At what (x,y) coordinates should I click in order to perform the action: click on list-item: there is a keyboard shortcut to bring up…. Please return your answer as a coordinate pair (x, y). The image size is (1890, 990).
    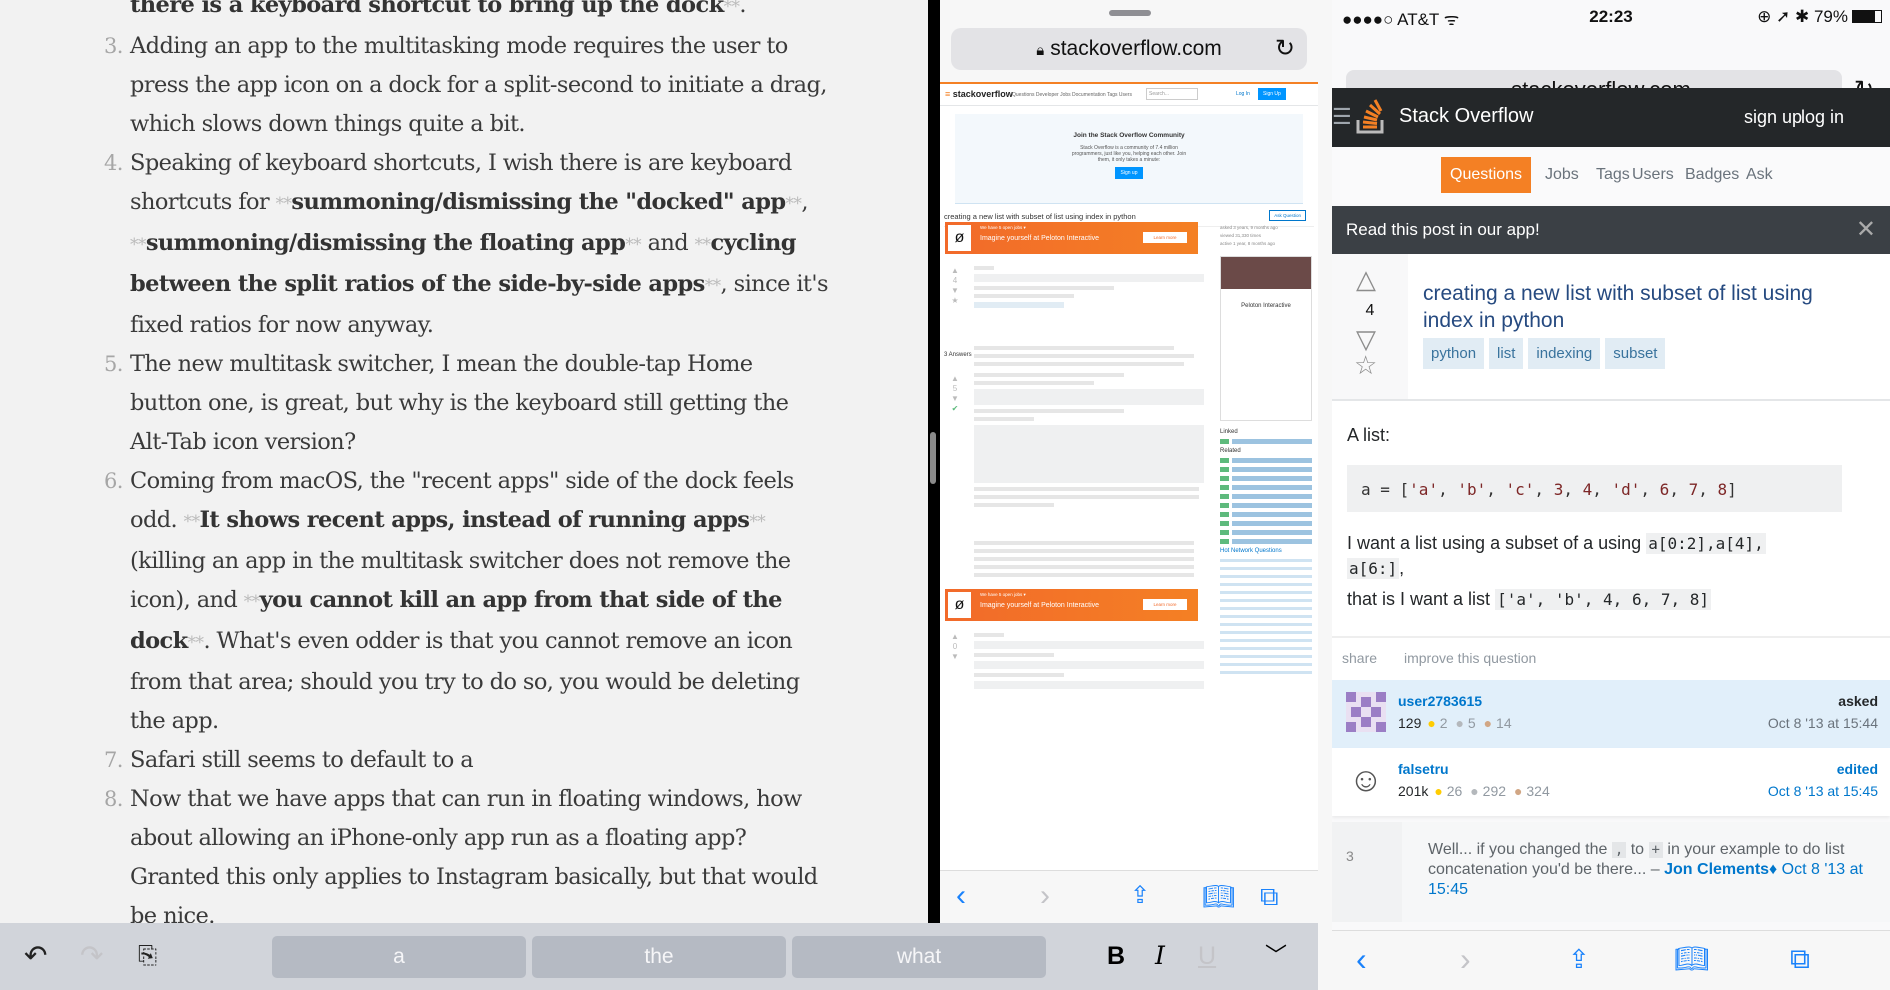
    Looking at the image, I should click on (464, 13).